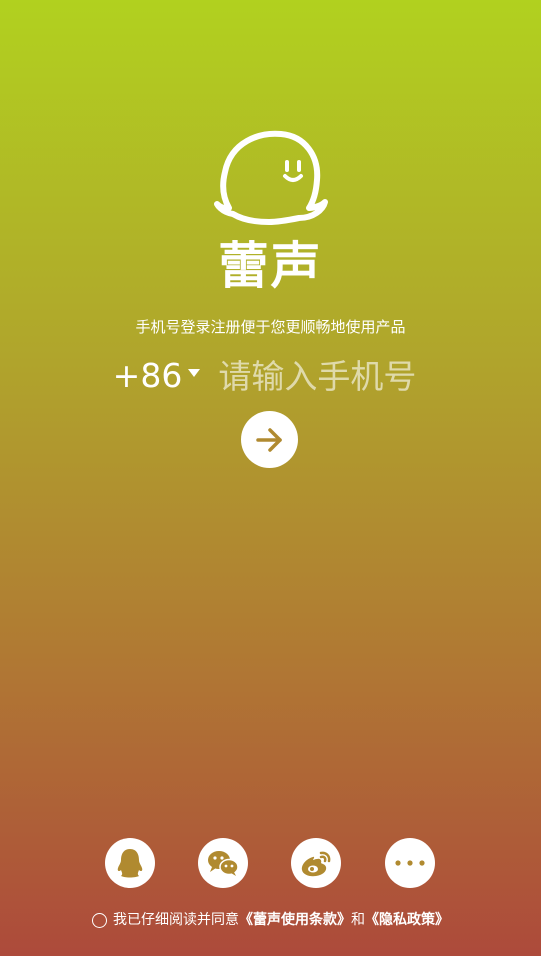  Describe the element at coordinates (147, 375) in the screenshot. I see `country-code: +86` at that location.